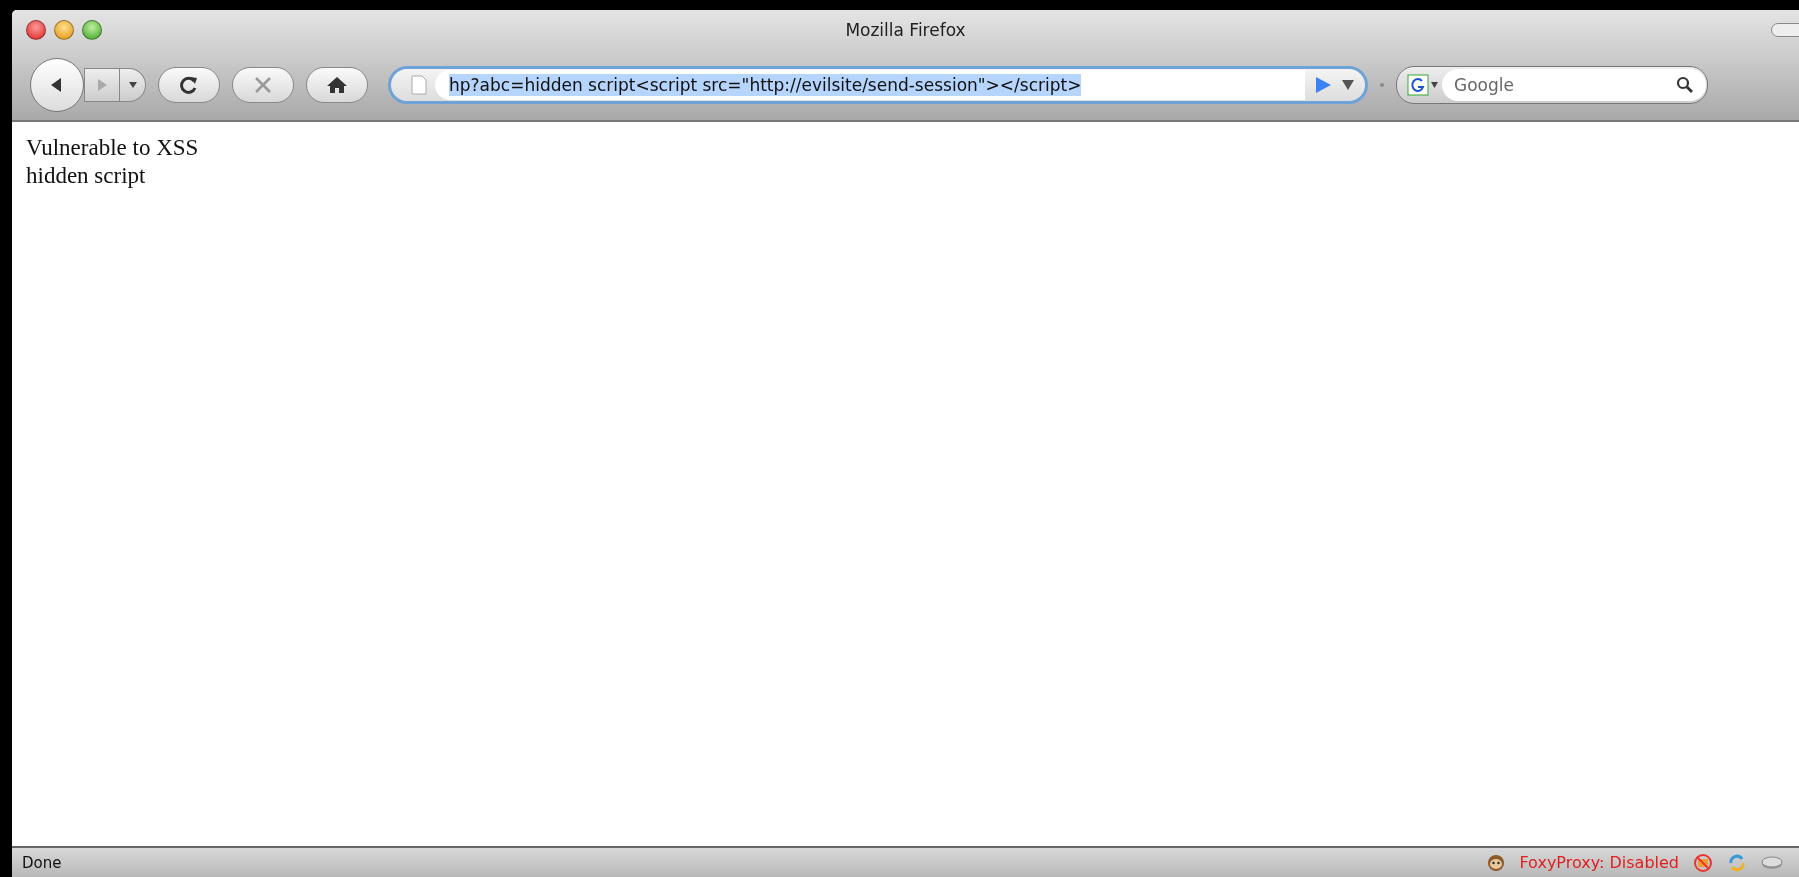 The width and height of the screenshot is (1799, 877). Describe the element at coordinates (1685, 85) in the screenshot. I see `search-icon` at that location.